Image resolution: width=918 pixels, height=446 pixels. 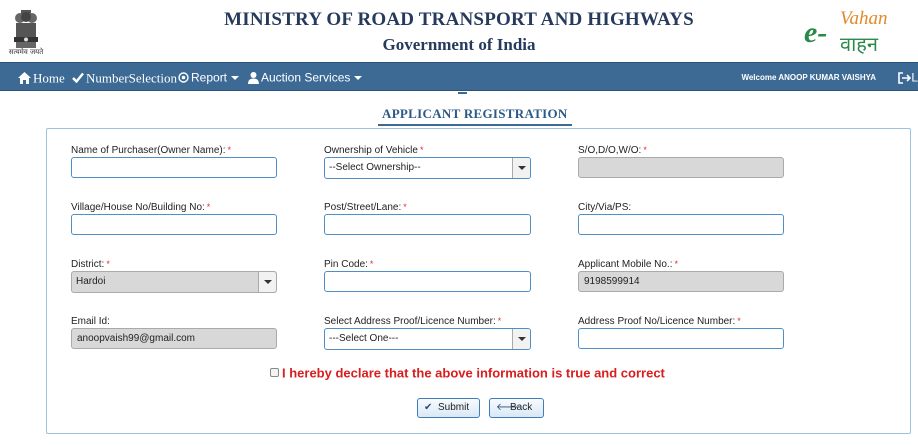 I want to click on check-icon, so click(x=78, y=78).